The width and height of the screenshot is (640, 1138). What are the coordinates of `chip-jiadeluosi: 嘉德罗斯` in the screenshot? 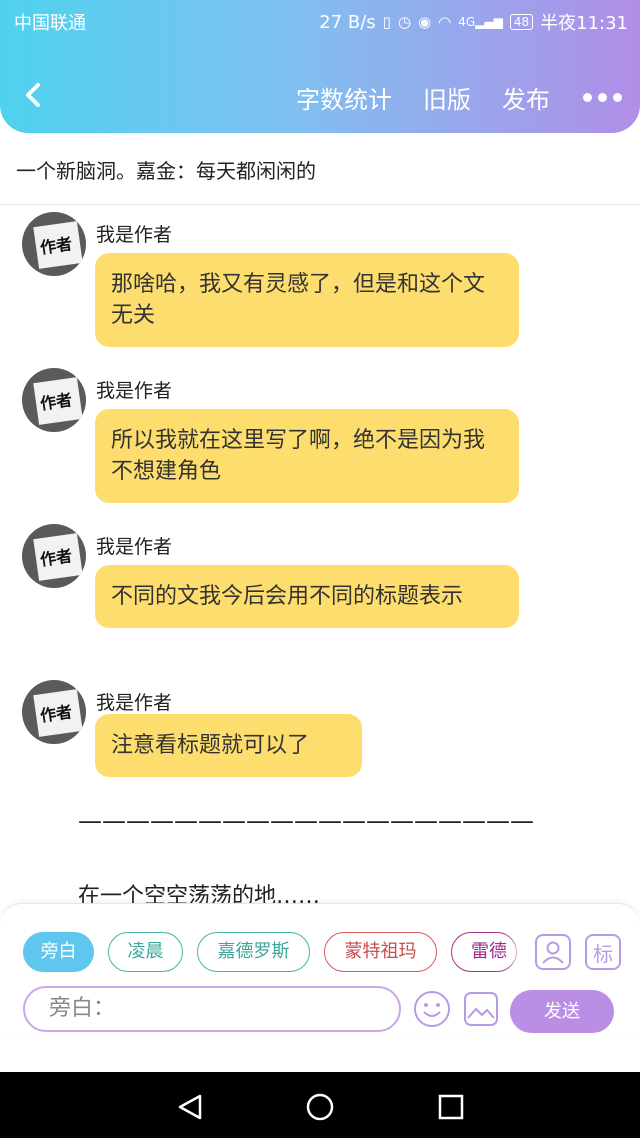 It's located at (253, 952).